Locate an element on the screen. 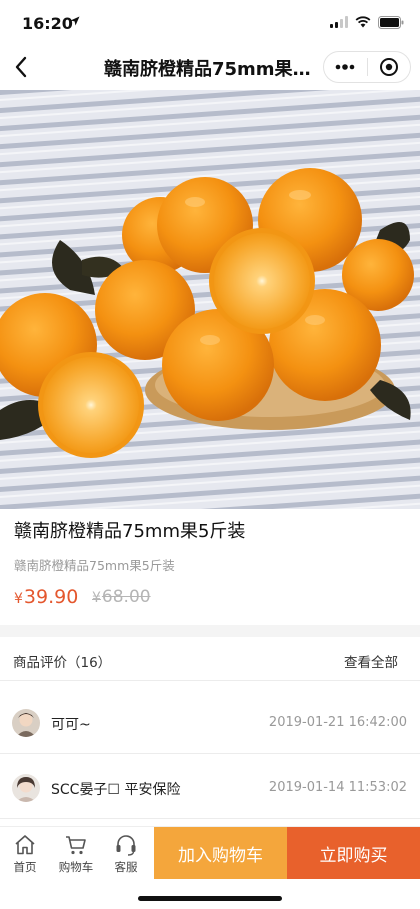  reviews-header: 商品评价（16） 查看全部 is located at coordinates (210, 659).